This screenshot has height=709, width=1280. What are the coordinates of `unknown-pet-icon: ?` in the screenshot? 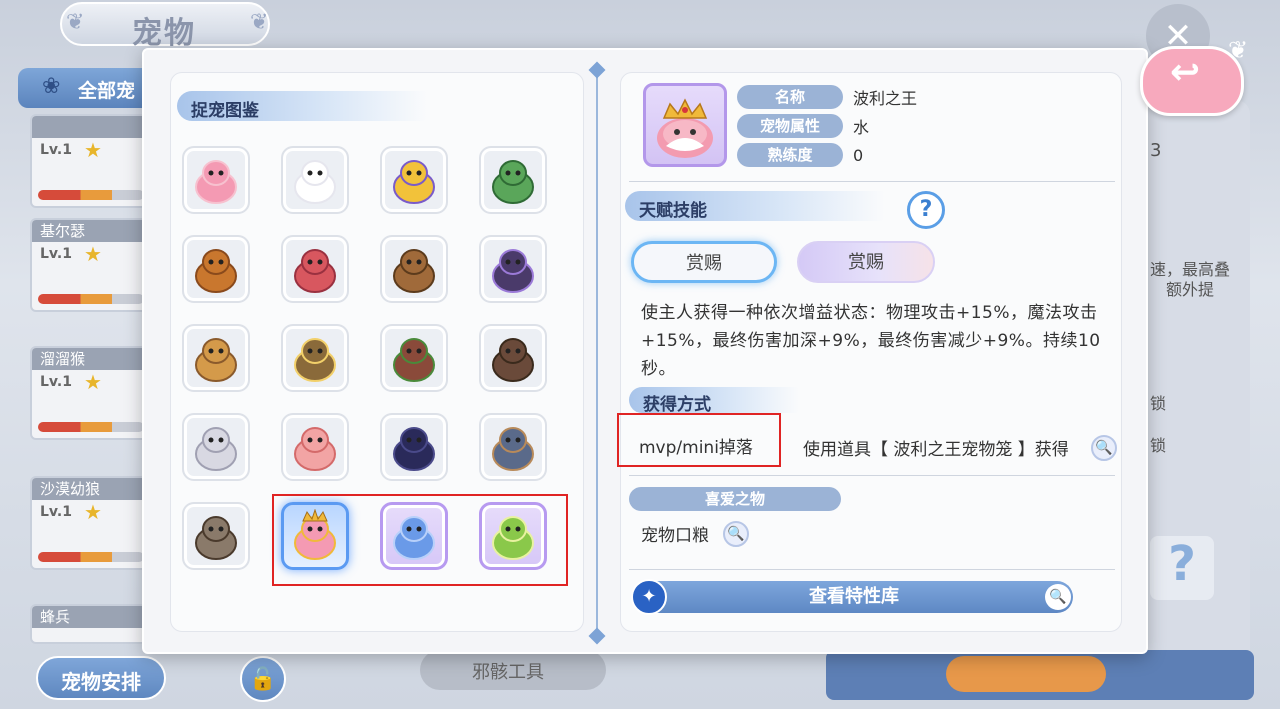 It's located at (1182, 568).